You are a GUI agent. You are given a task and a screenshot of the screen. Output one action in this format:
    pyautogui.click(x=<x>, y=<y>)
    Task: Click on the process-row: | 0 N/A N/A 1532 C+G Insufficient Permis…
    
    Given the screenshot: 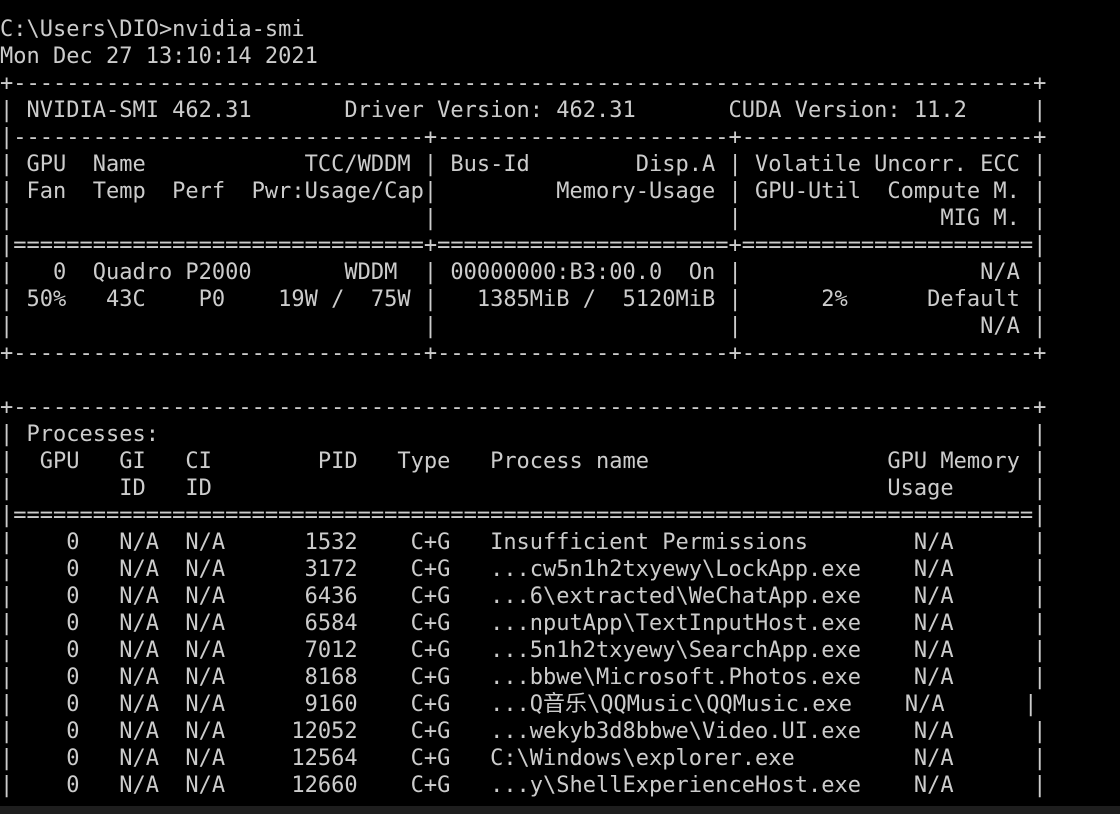 What is the action you would take?
    pyautogui.click(x=523, y=542)
    